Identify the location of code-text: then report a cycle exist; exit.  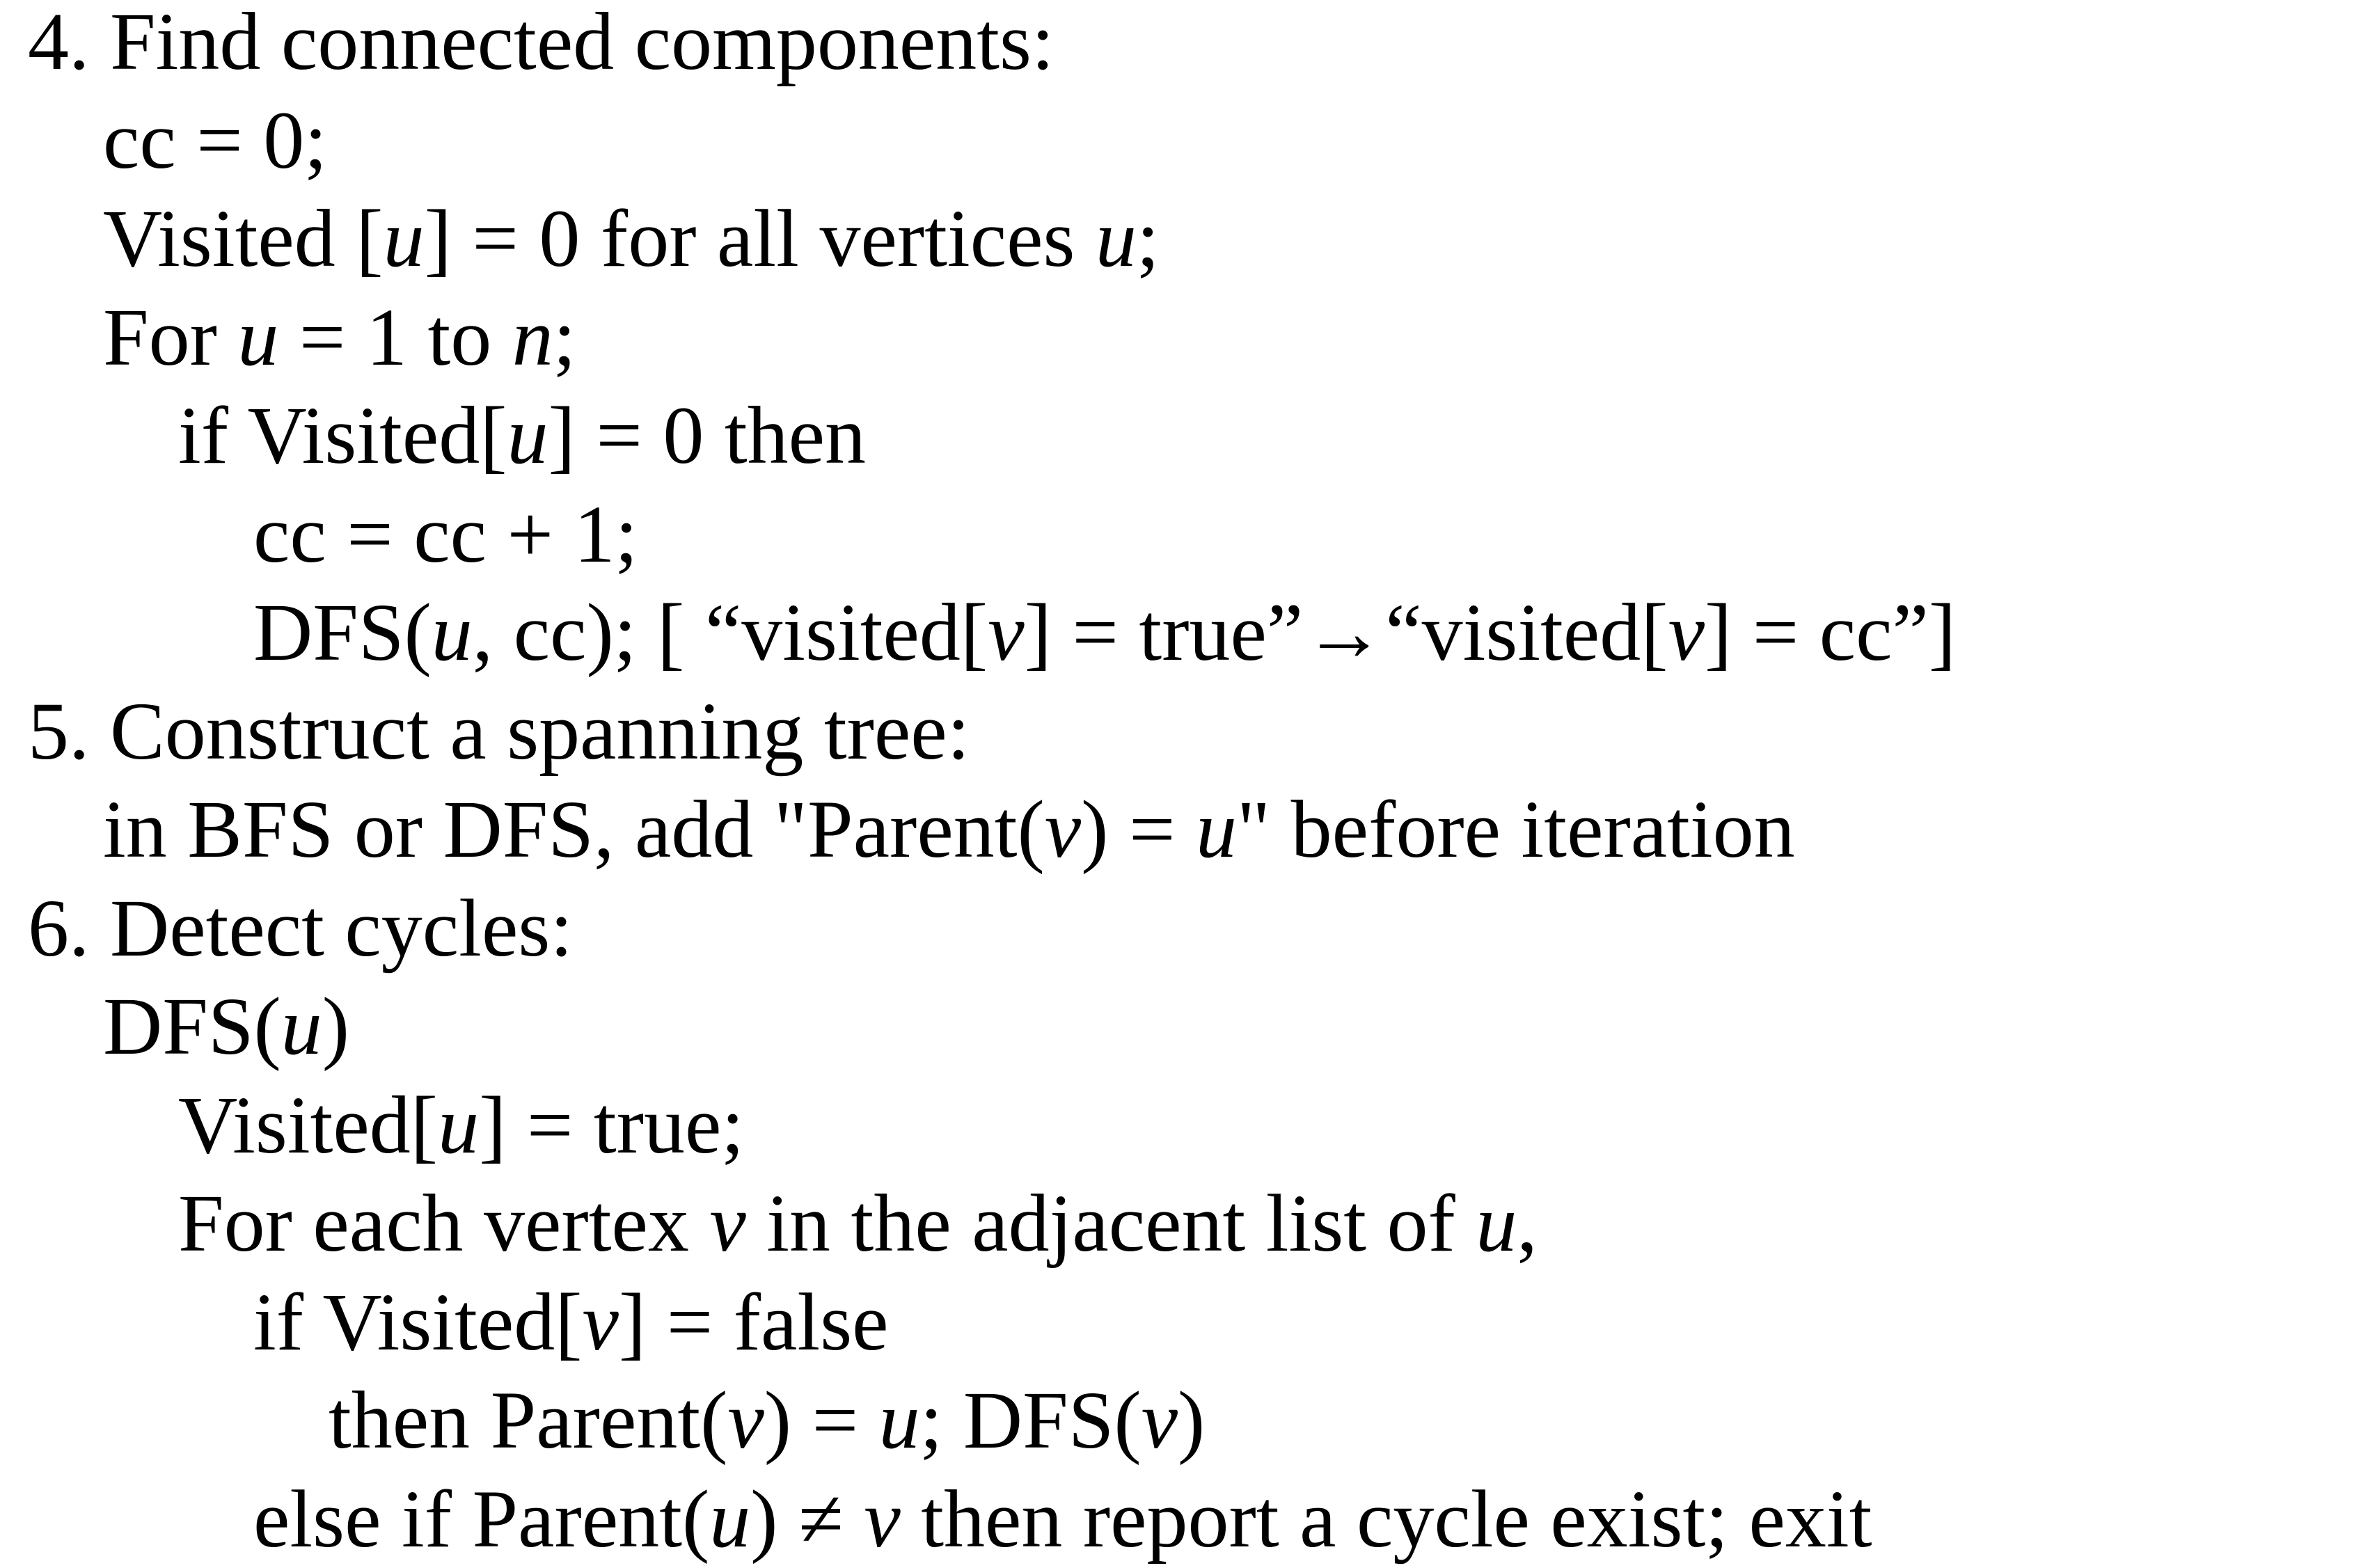
(1386, 1519).